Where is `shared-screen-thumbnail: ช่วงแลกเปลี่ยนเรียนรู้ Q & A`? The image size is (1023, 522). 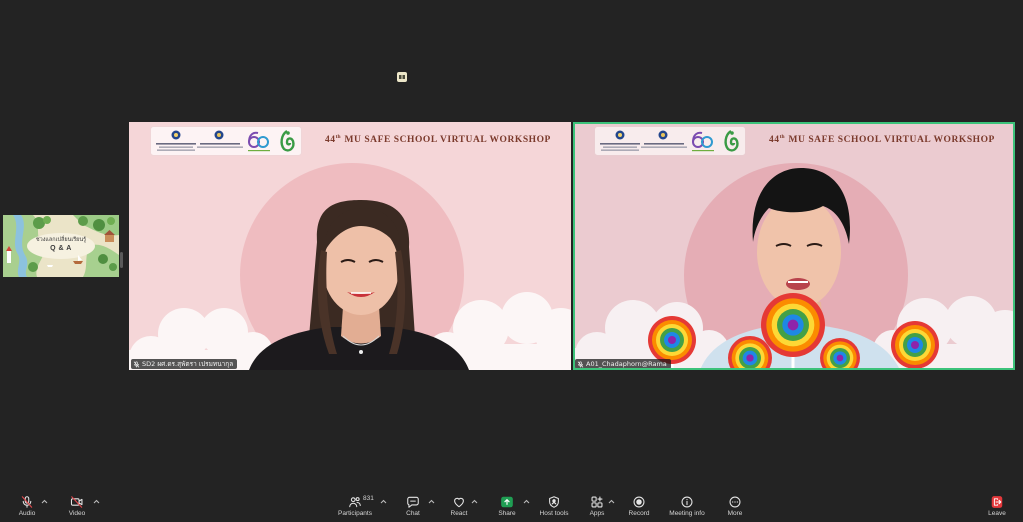
shared-screen-thumbnail: ช่วงแลกเปลี่ยนเรียนรู้ Q & A is located at coordinates (61, 246).